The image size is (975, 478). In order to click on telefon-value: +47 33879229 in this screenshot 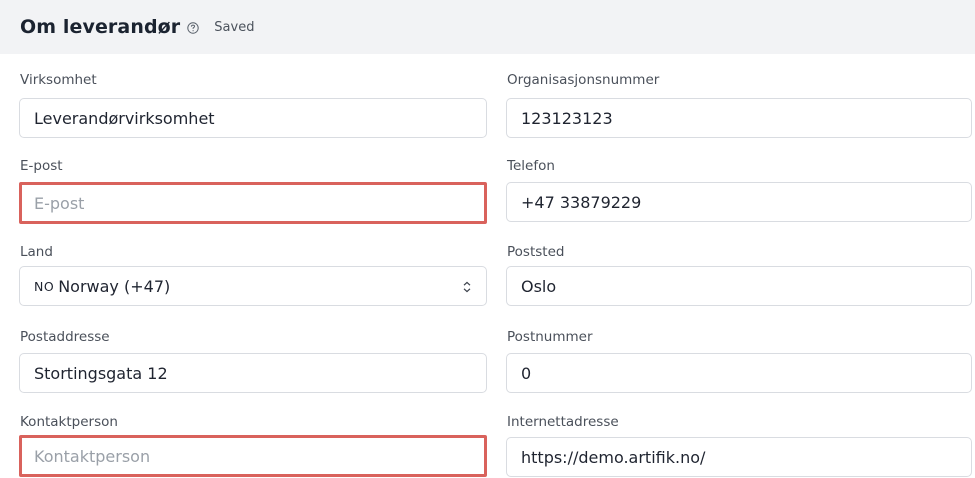, I will do `click(581, 202)`.